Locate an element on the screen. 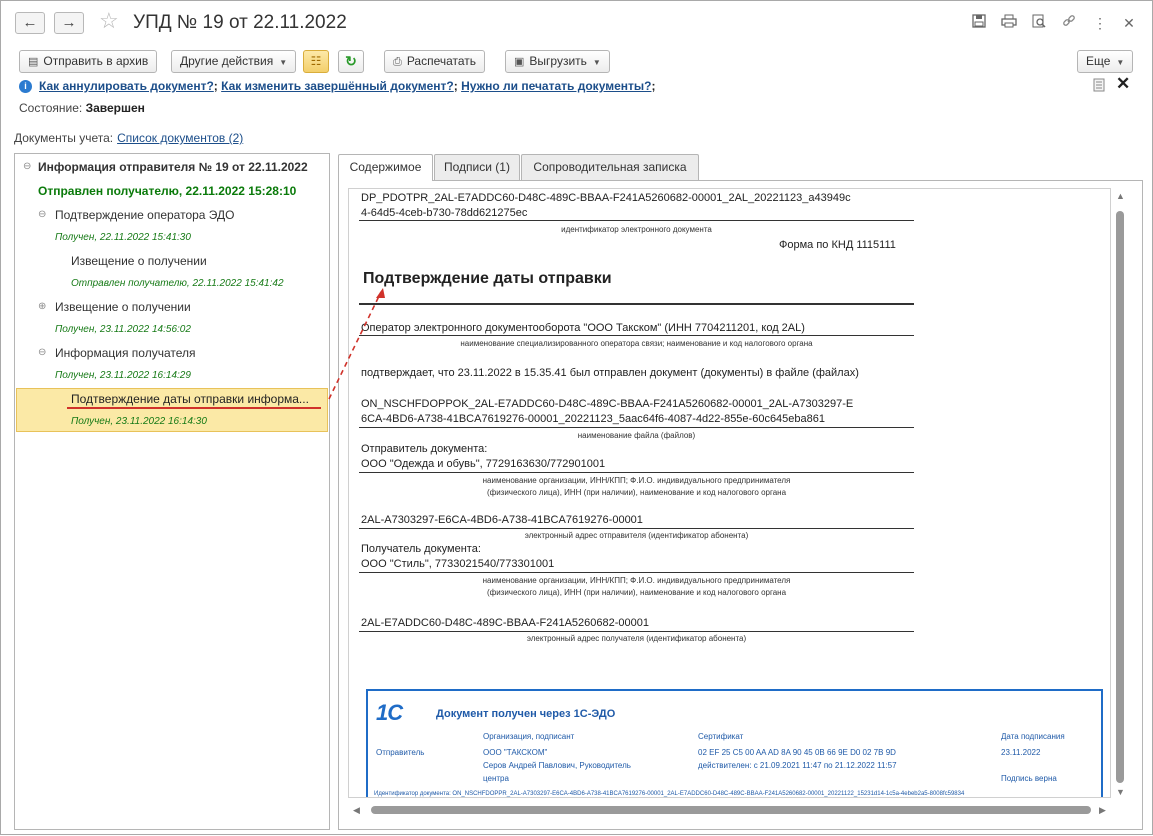  stamp-col-cert: Сертификат is located at coordinates (721, 736).